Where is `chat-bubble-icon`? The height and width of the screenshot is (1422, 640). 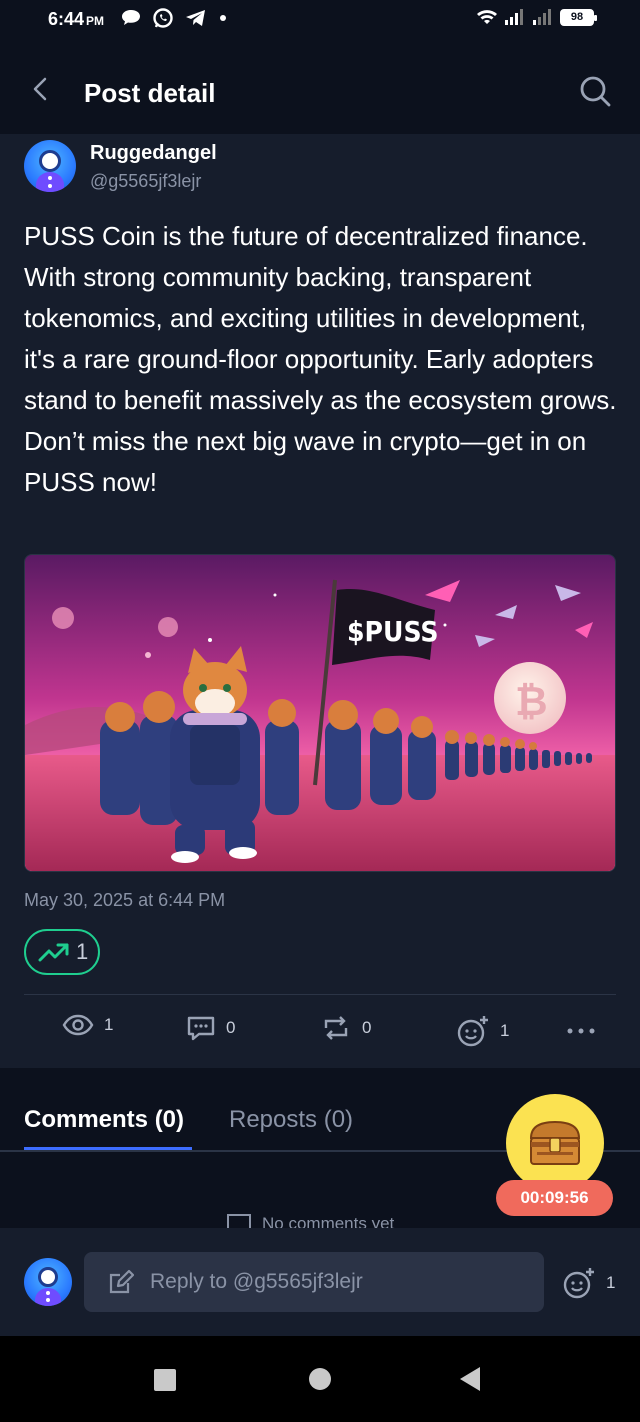
chat-bubble-icon is located at coordinates (131, 17).